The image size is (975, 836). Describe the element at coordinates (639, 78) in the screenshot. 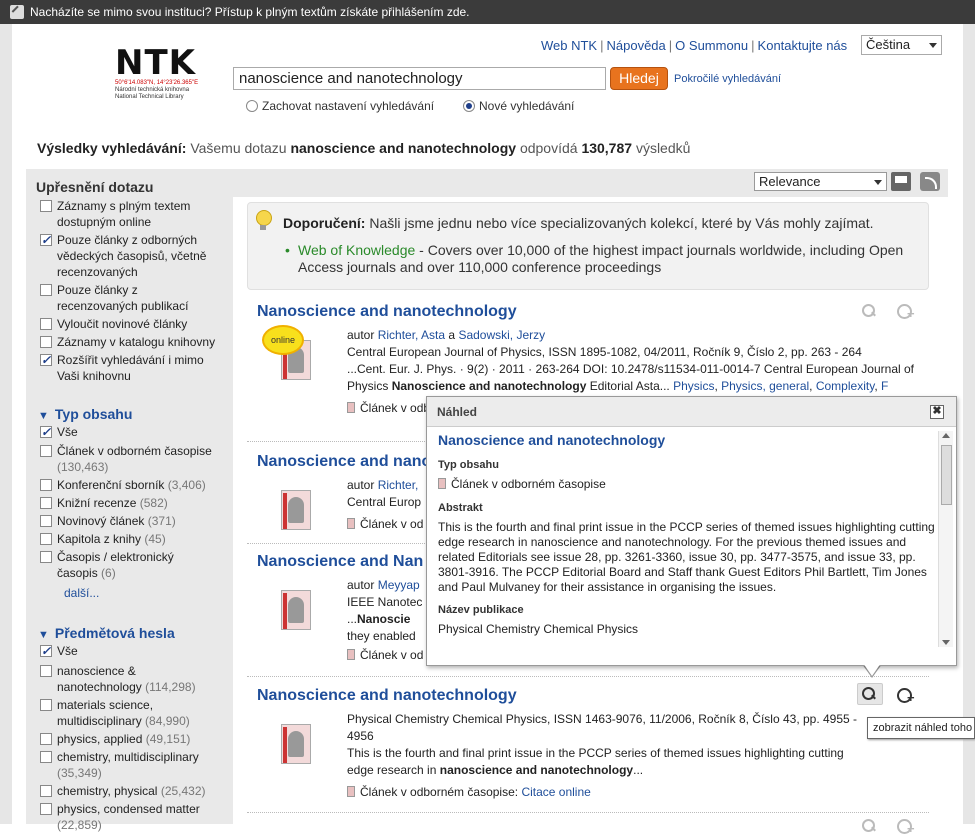

I see `search-button: Hledej` at that location.